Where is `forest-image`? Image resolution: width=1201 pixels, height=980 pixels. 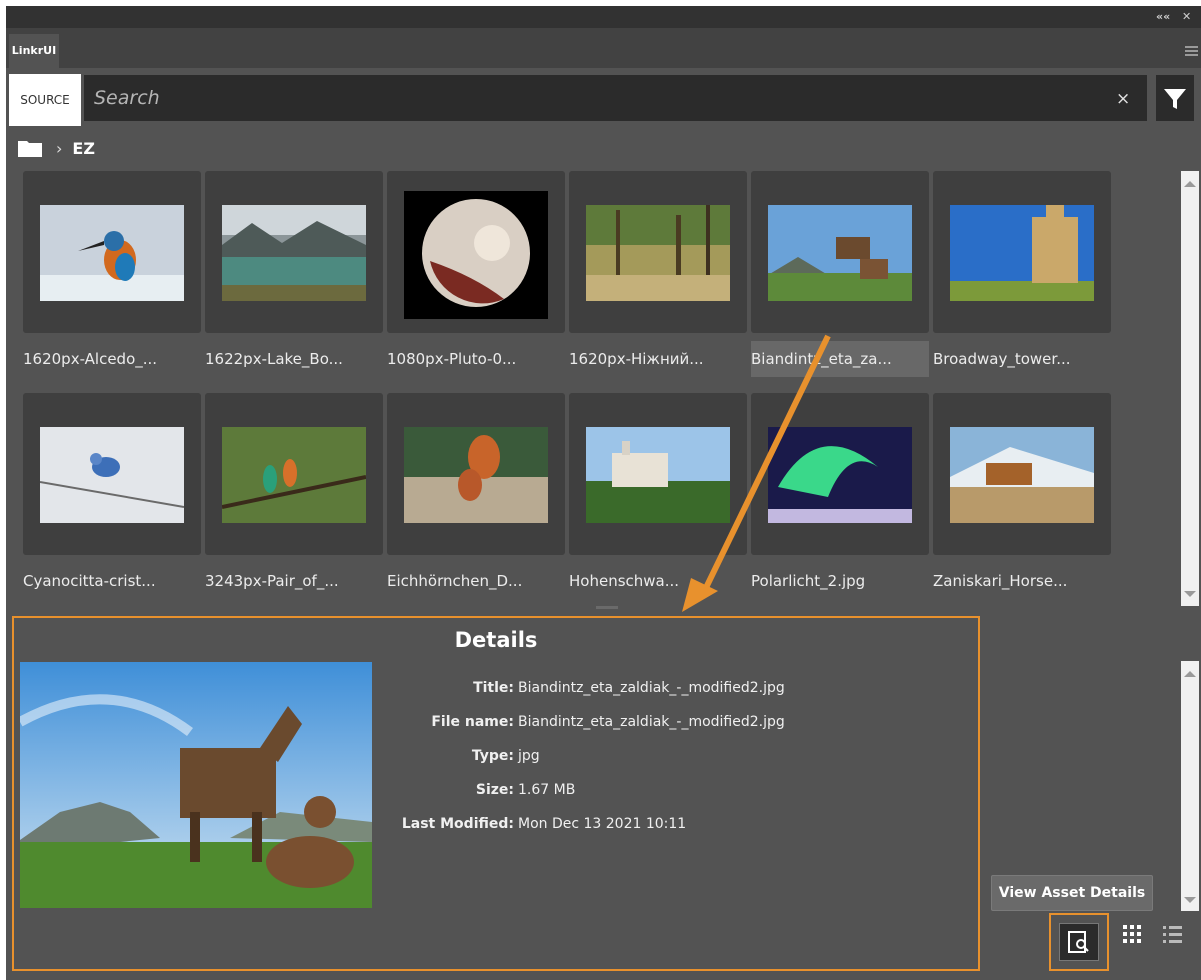
forest-image is located at coordinates (658, 253).